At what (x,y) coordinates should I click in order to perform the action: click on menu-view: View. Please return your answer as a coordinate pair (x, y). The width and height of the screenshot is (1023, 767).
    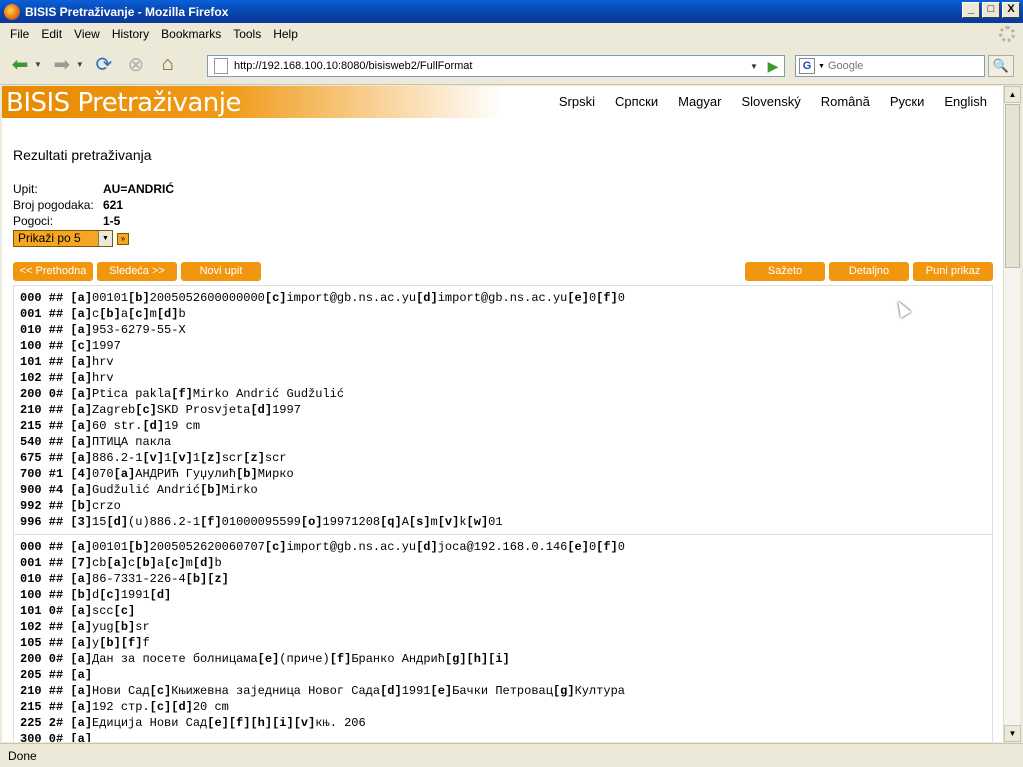
    Looking at the image, I should click on (87, 34).